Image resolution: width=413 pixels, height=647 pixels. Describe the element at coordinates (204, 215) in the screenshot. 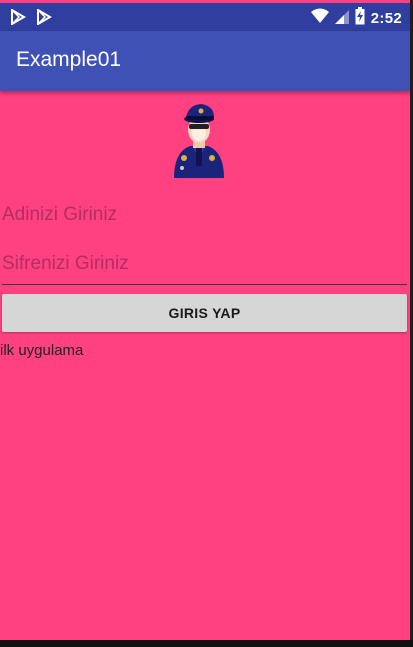

I see `name-input: Adinizi Giriniz` at that location.